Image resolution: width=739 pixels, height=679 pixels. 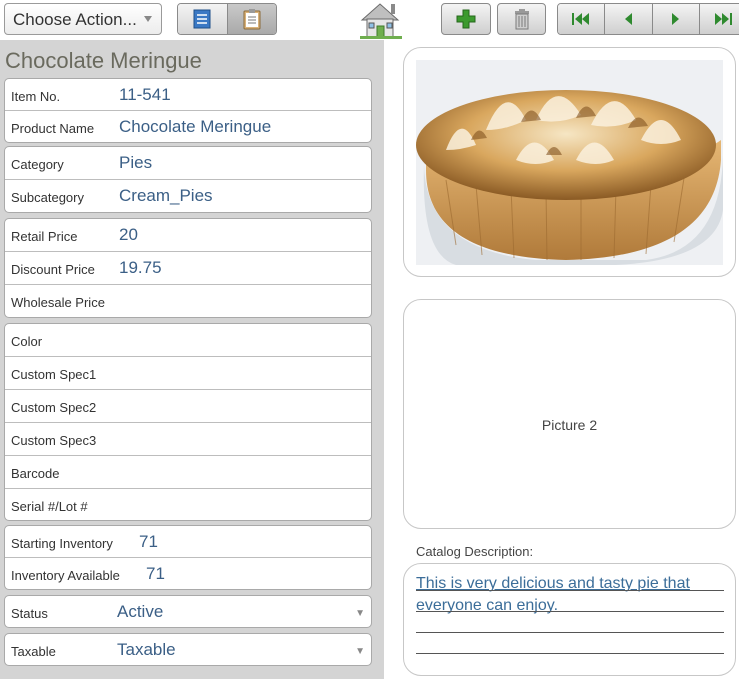 I want to click on retail-price-value: 20, so click(x=128, y=235).